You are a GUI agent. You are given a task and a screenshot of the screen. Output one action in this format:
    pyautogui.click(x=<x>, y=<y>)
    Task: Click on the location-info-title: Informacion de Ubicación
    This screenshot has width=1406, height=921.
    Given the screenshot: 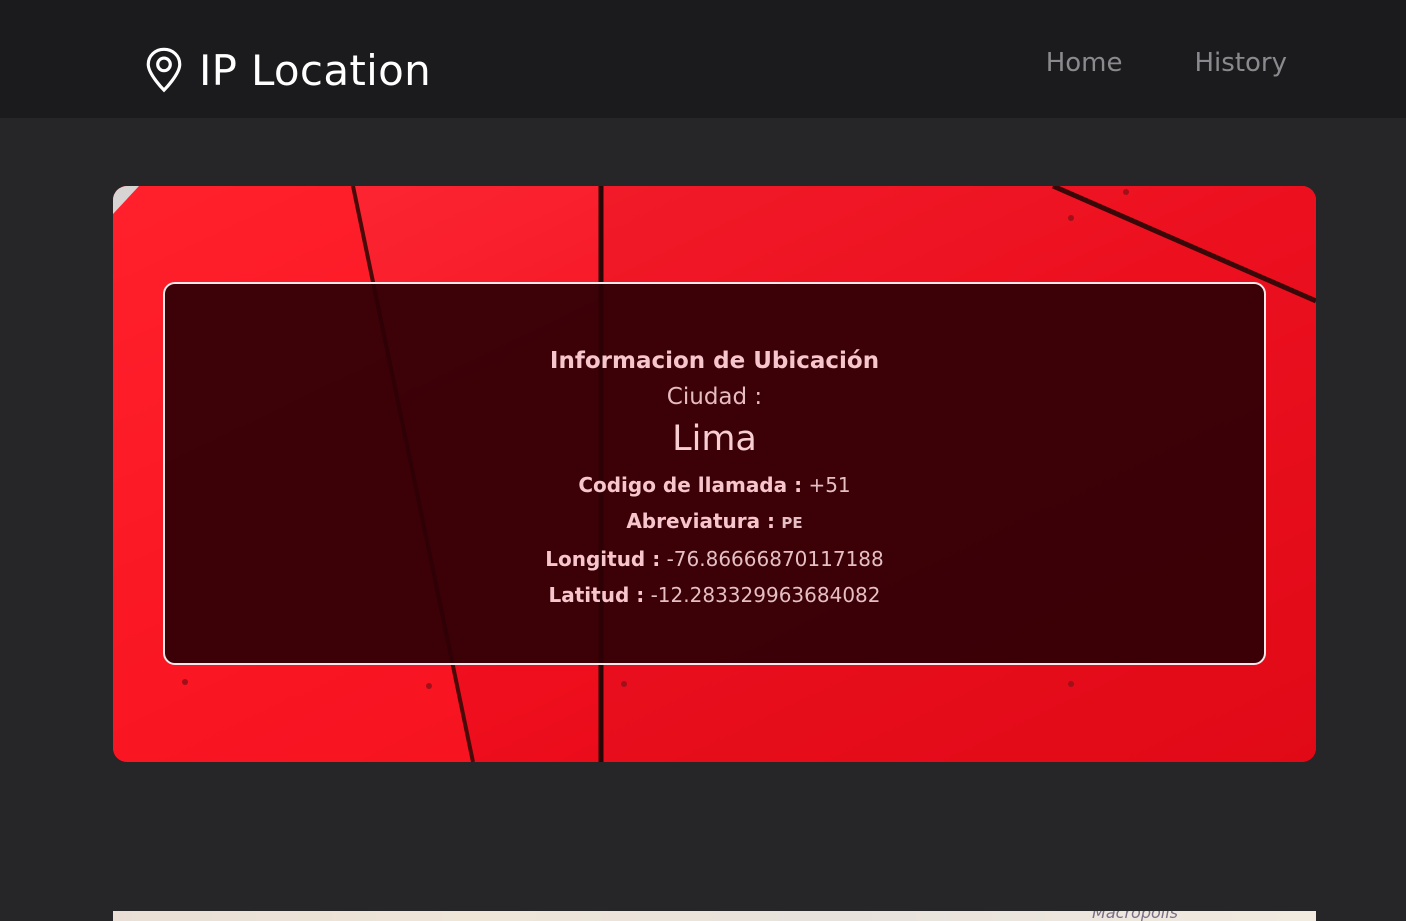 What is the action you would take?
    pyautogui.click(x=714, y=361)
    